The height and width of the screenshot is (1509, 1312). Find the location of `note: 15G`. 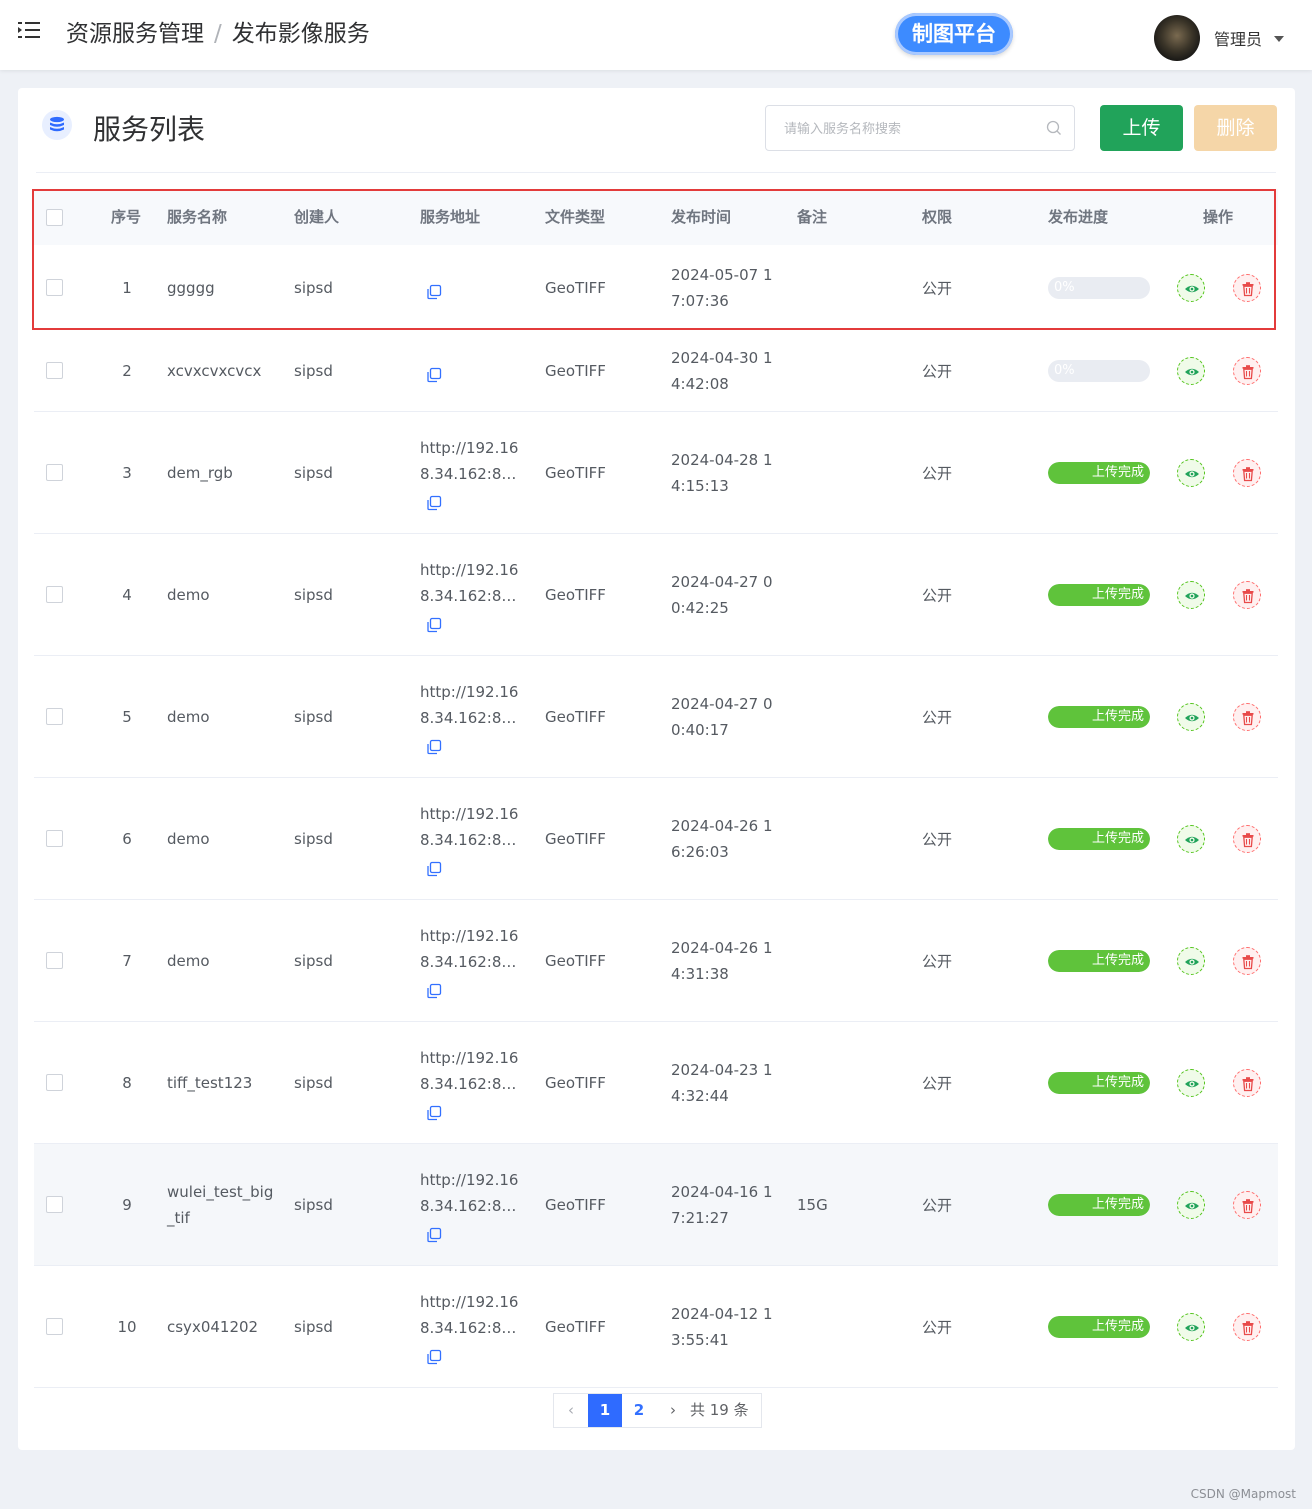

note: 15G is located at coordinates (812, 1204).